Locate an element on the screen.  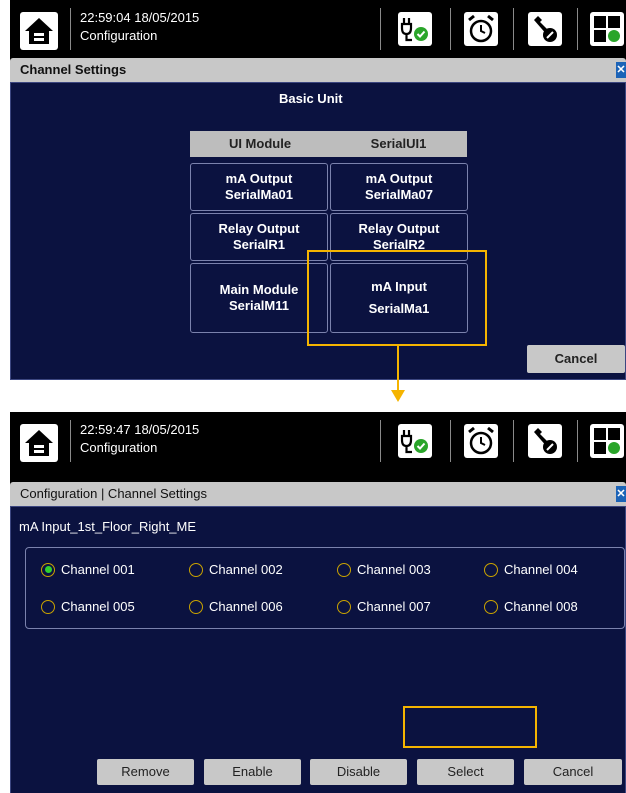
channel-option-004: Channel 004 is located at coordinates (531, 569).